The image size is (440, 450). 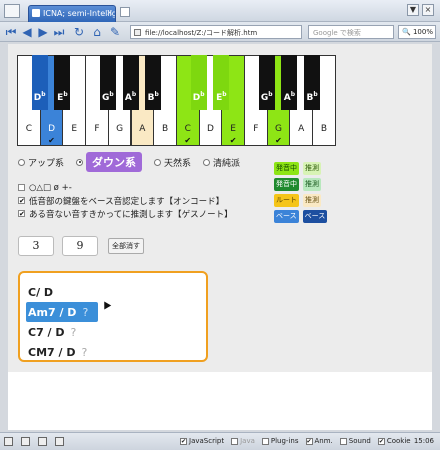 What do you see at coordinates (59, 441) in the screenshot?
I see `globe-icon` at bounding box center [59, 441].